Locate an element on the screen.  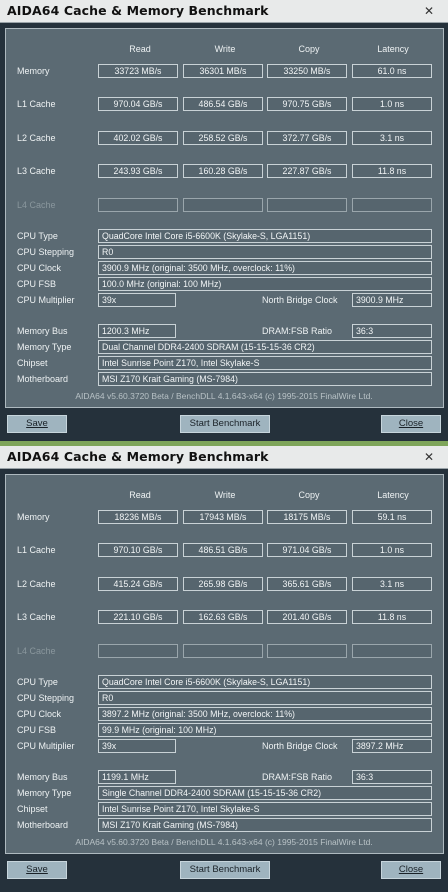
l3-latency-value: 11.8 ns is located at coordinates (392, 617).